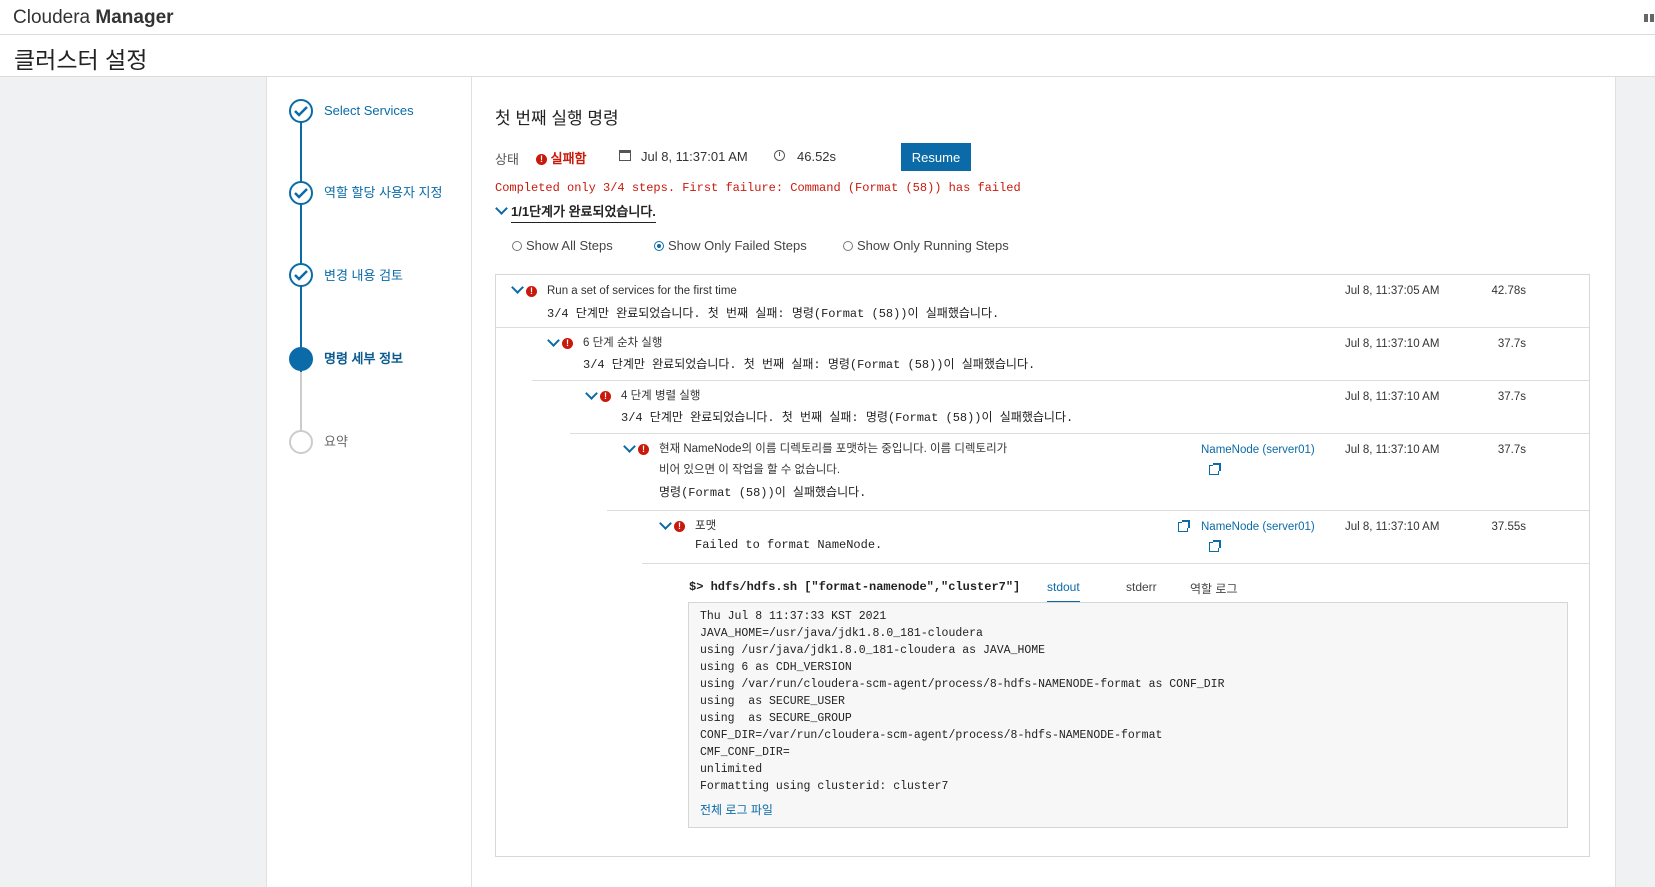 The width and height of the screenshot is (1655, 887). I want to click on tab-role-log: 역할 로그, so click(1214, 588).